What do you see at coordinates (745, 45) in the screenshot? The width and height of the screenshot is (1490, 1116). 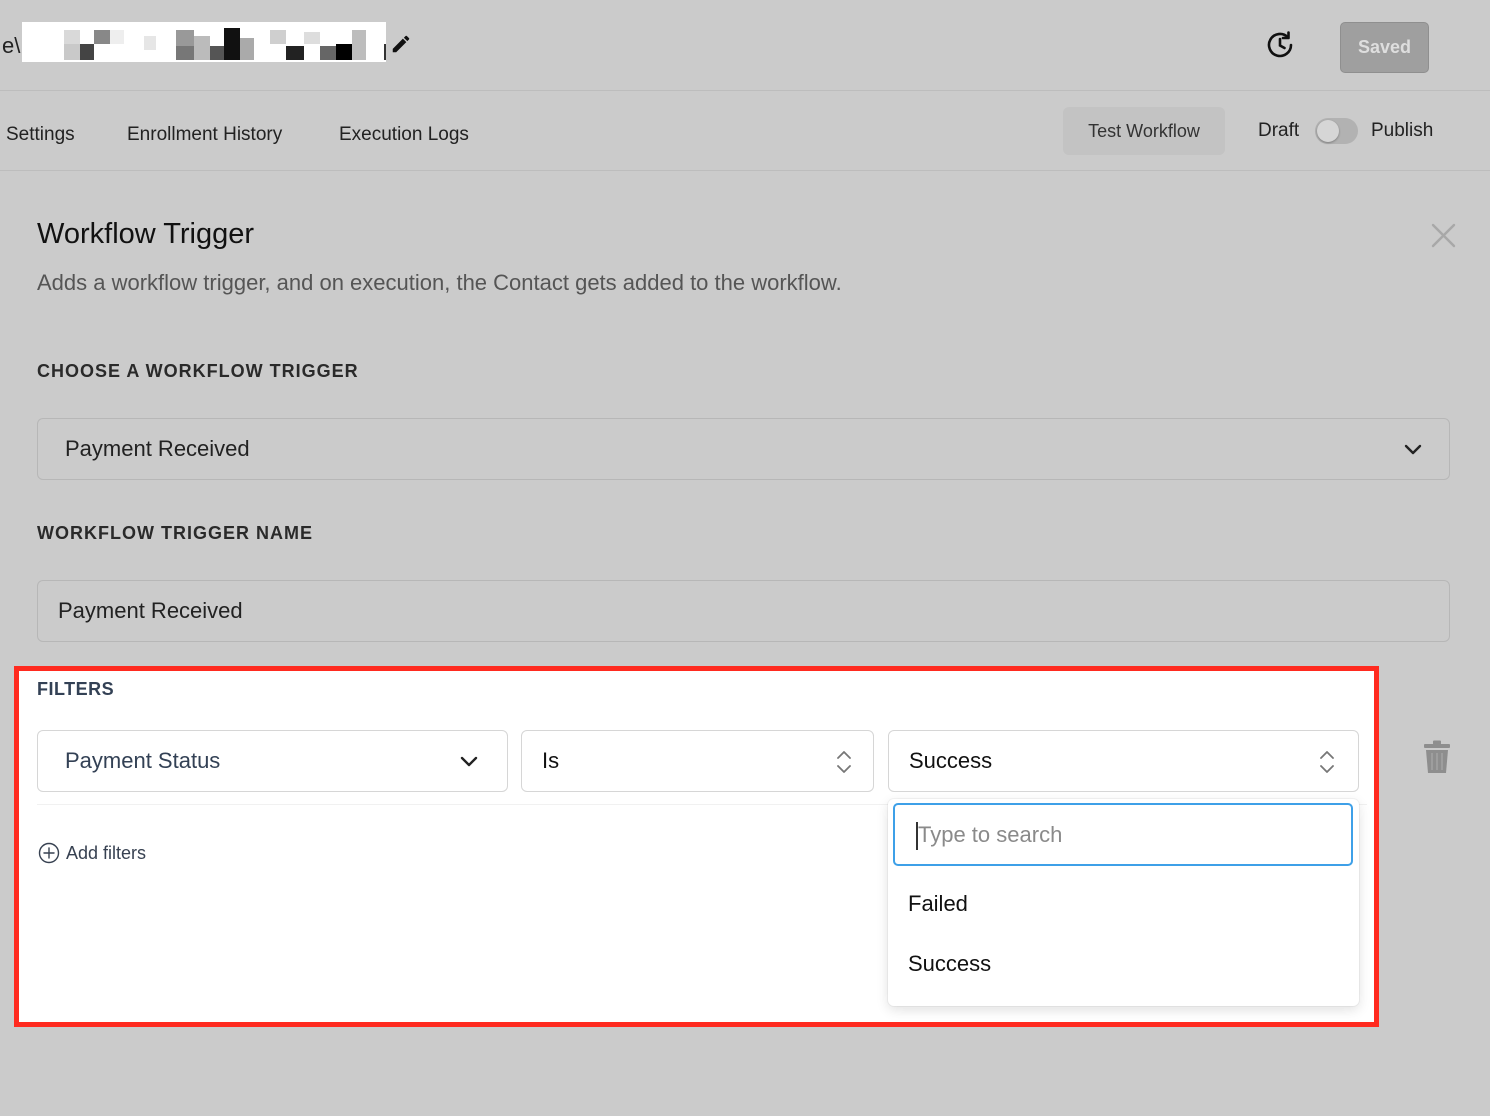 I see `top-bar: e\ Saved` at bounding box center [745, 45].